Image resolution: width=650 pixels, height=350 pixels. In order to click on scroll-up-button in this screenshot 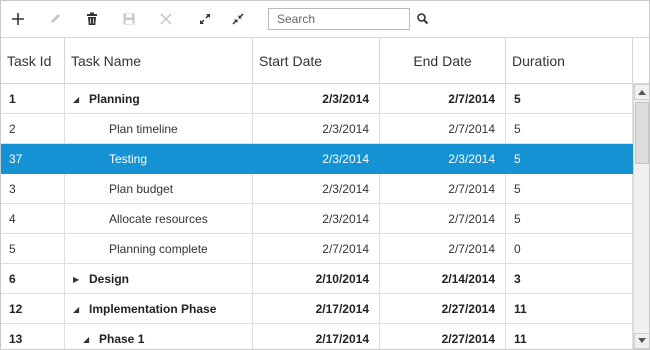, I will do `click(641, 92)`.